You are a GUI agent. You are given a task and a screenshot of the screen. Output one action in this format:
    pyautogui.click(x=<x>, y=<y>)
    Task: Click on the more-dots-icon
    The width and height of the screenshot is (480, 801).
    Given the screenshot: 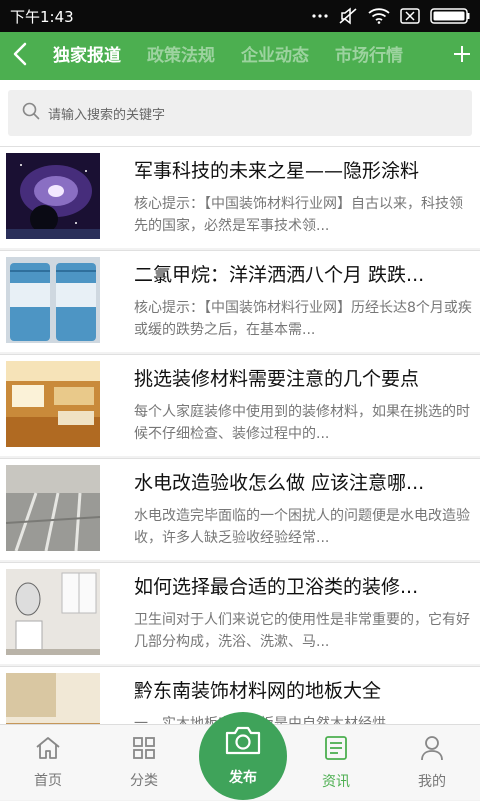 What is the action you would take?
    pyautogui.click(x=320, y=16)
    